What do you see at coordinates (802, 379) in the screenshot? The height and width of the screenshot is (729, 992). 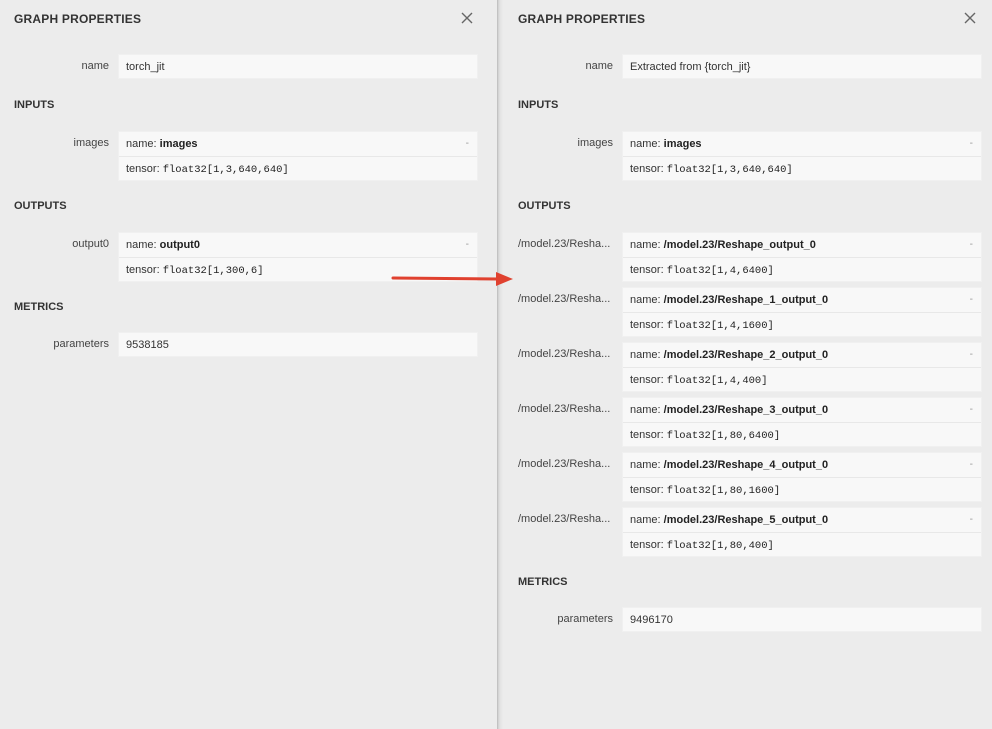 I see `output-tensor-line: tensor: float32[1,4,400]` at bounding box center [802, 379].